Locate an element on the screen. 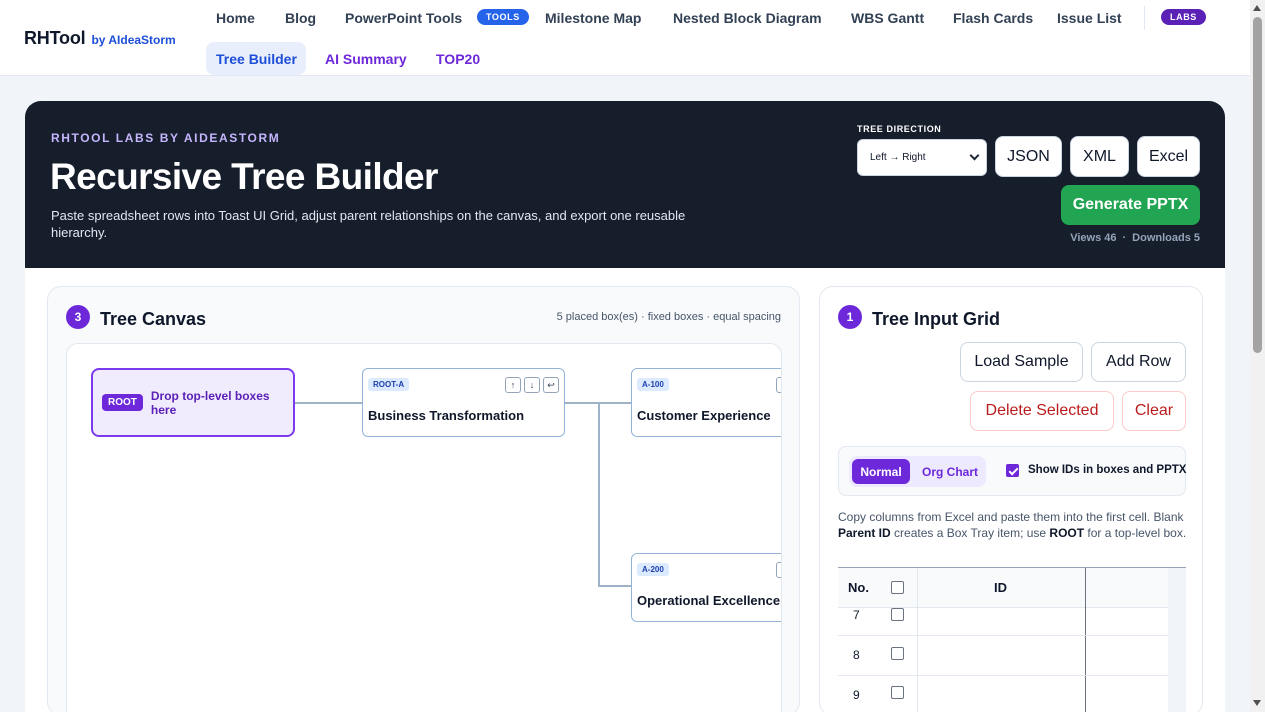  node-controls: ↑ ↓ ↩ is located at coordinates (532, 385).